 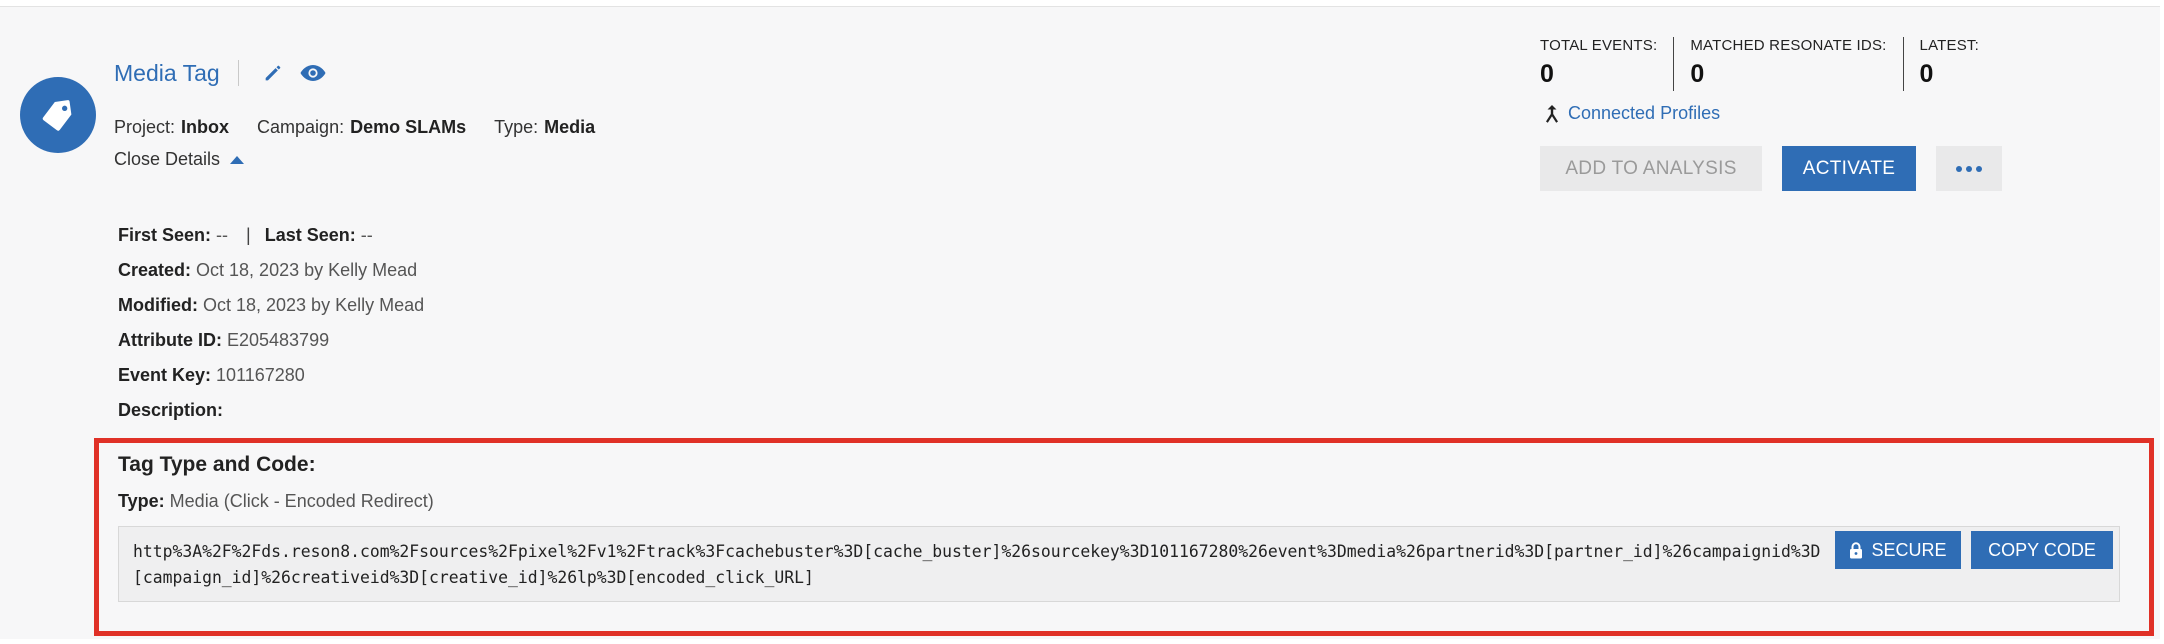 I want to click on attribute-id-row: Attribute ID: E205483799, so click(x=271, y=345).